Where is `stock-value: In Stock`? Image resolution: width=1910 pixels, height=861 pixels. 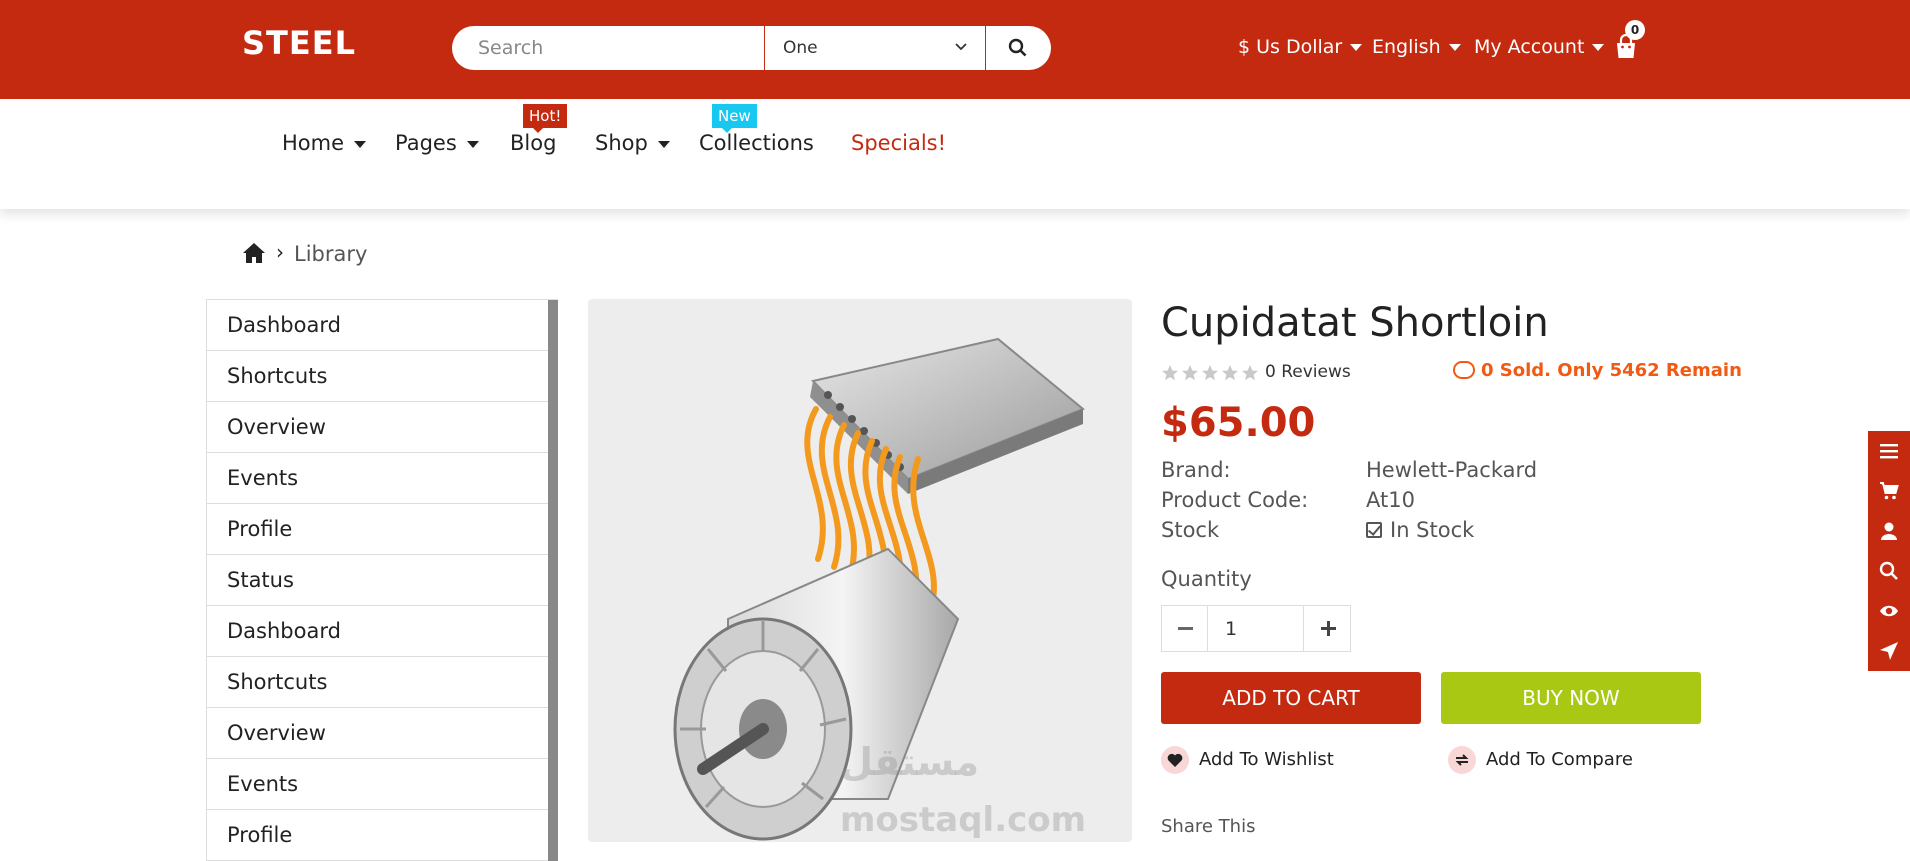 stock-value: In Stock is located at coordinates (1420, 530).